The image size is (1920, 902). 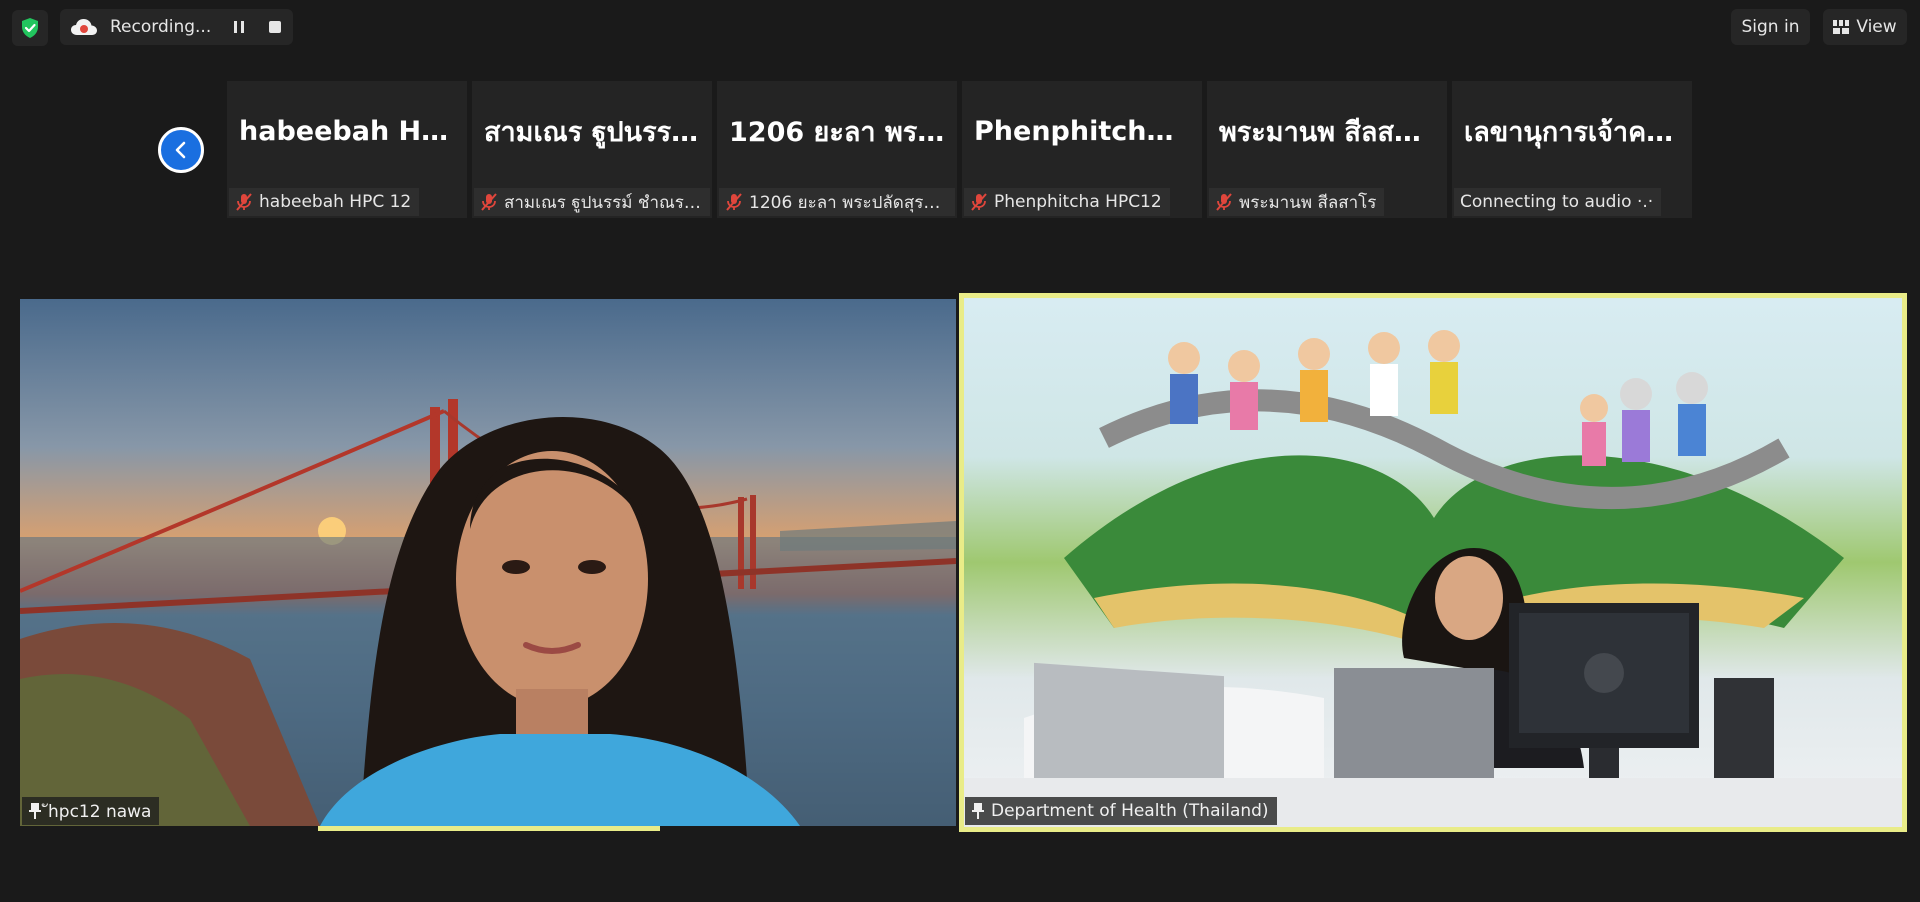 What do you see at coordinates (324, 202) in the screenshot?
I see `participant-name-label: habeebah HPC 12` at bounding box center [324, 202].